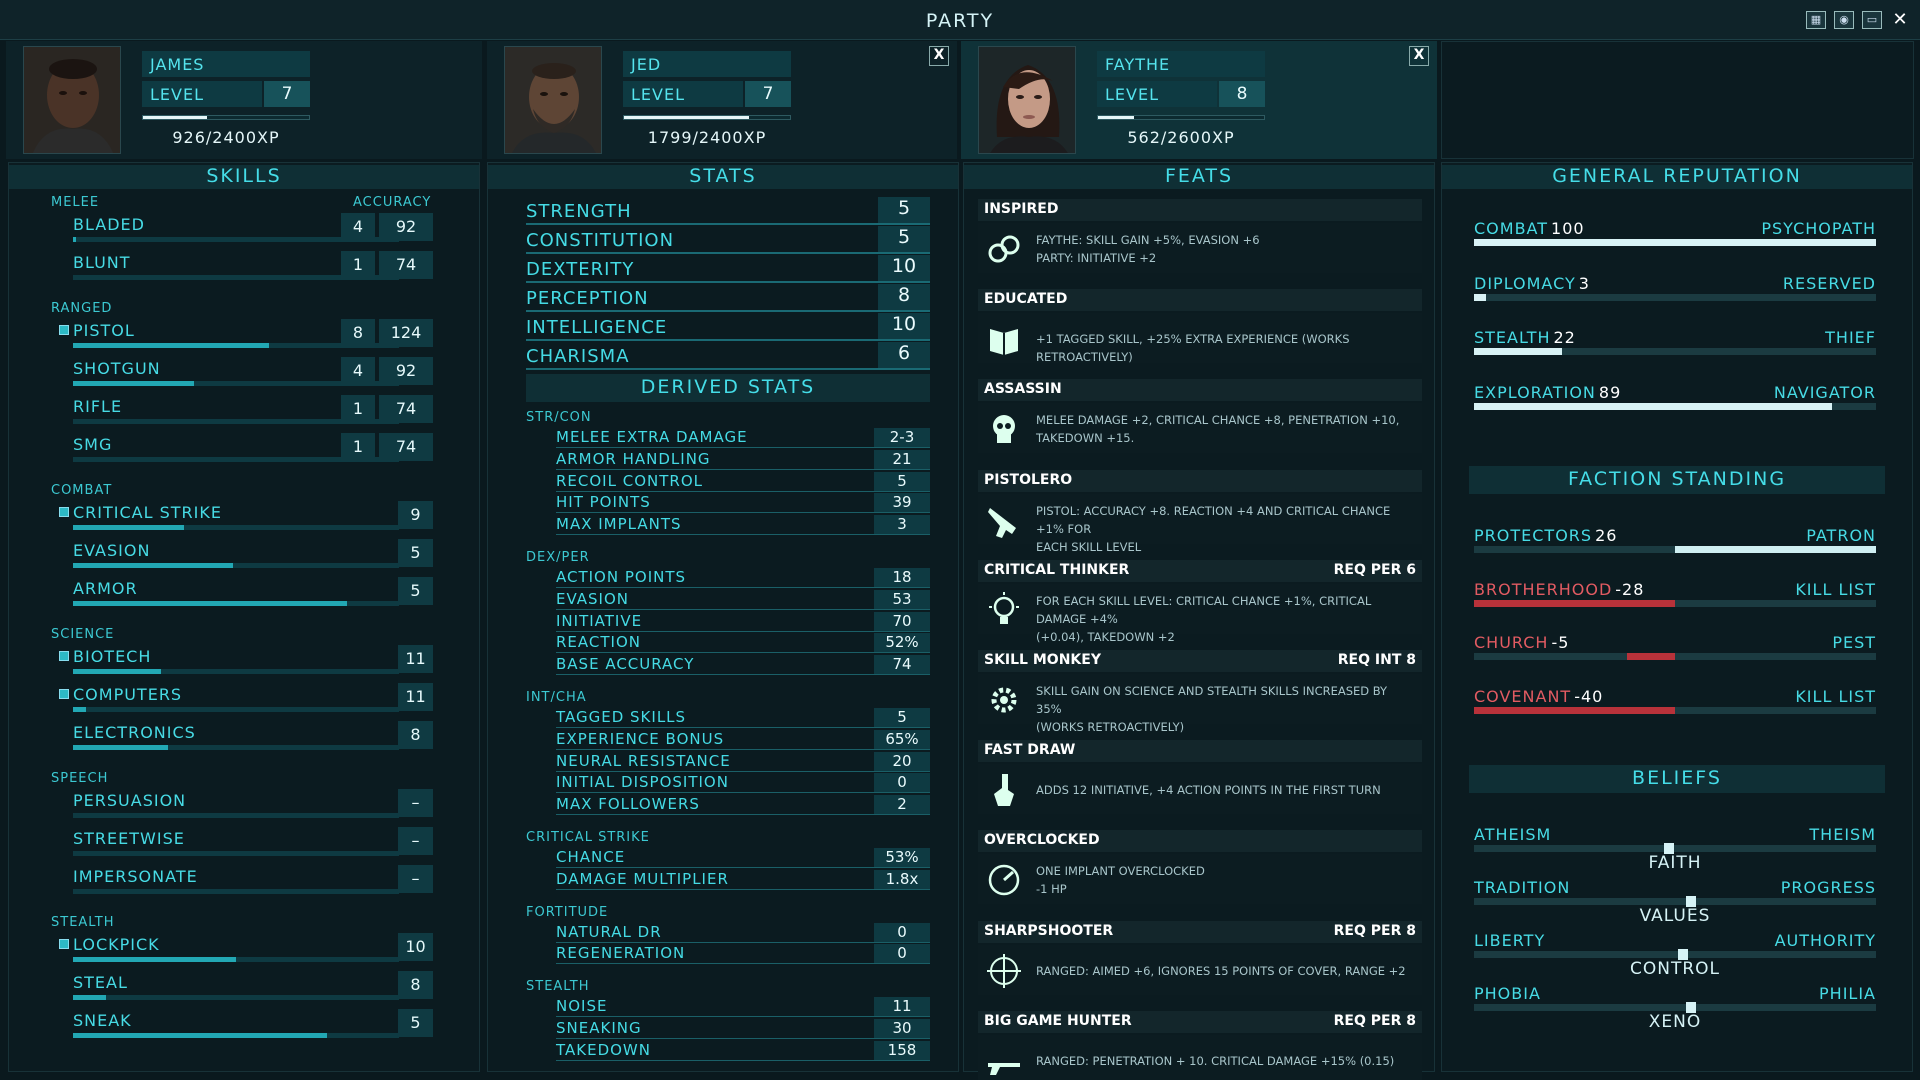 The width and height of the screenshot is (1920, 1080). I want to click on skill-row: IMPERSONATE –, so click(244, 884).